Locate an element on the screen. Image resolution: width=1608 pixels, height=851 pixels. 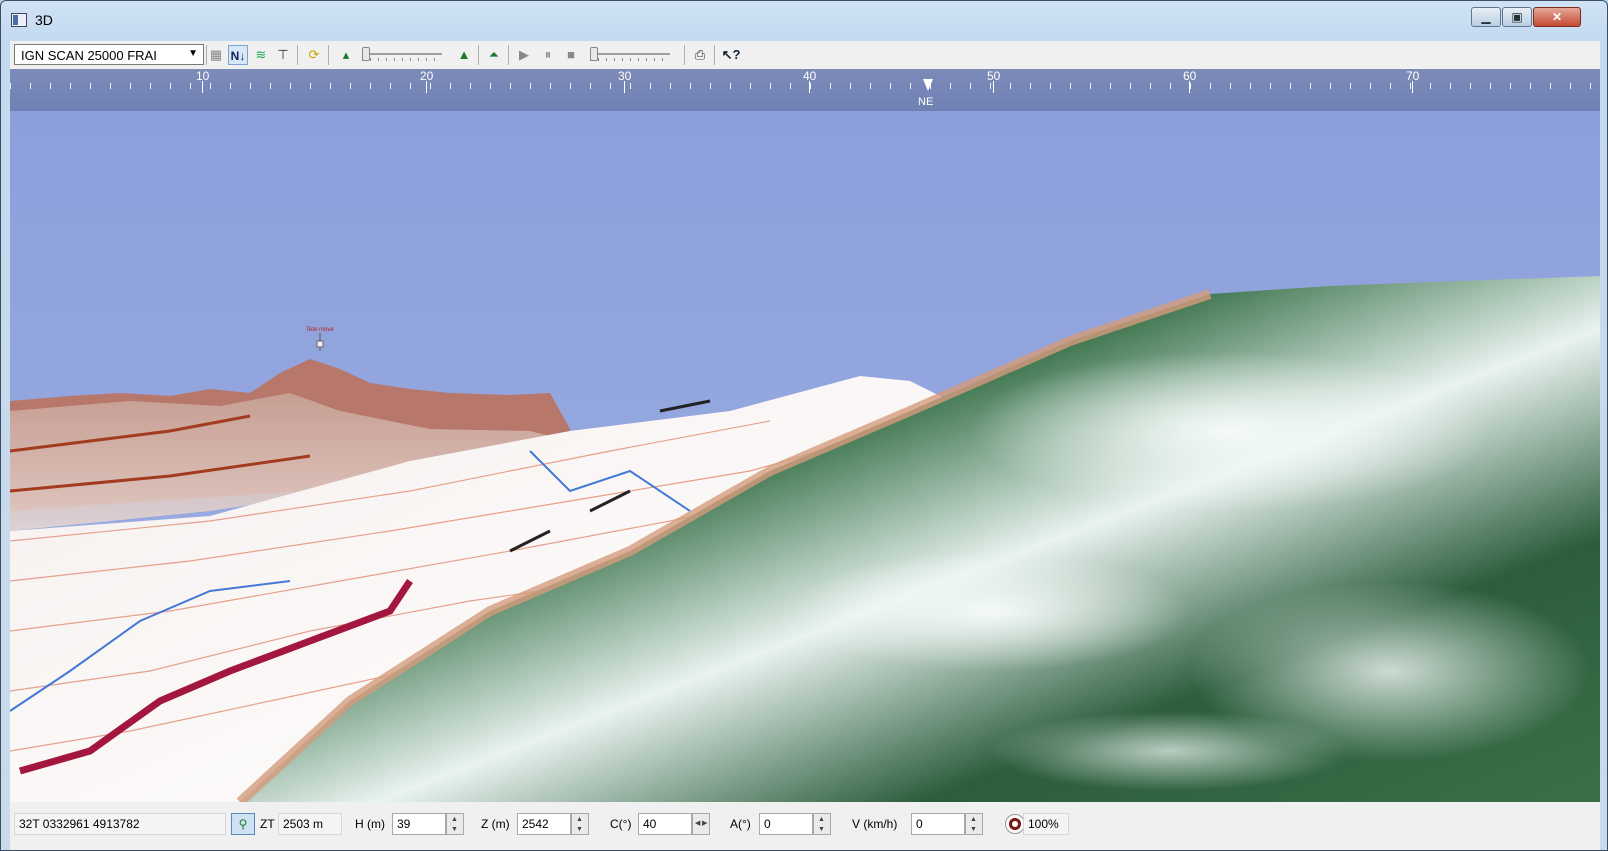
window-title: 3D is located at coordinates (44, 20).